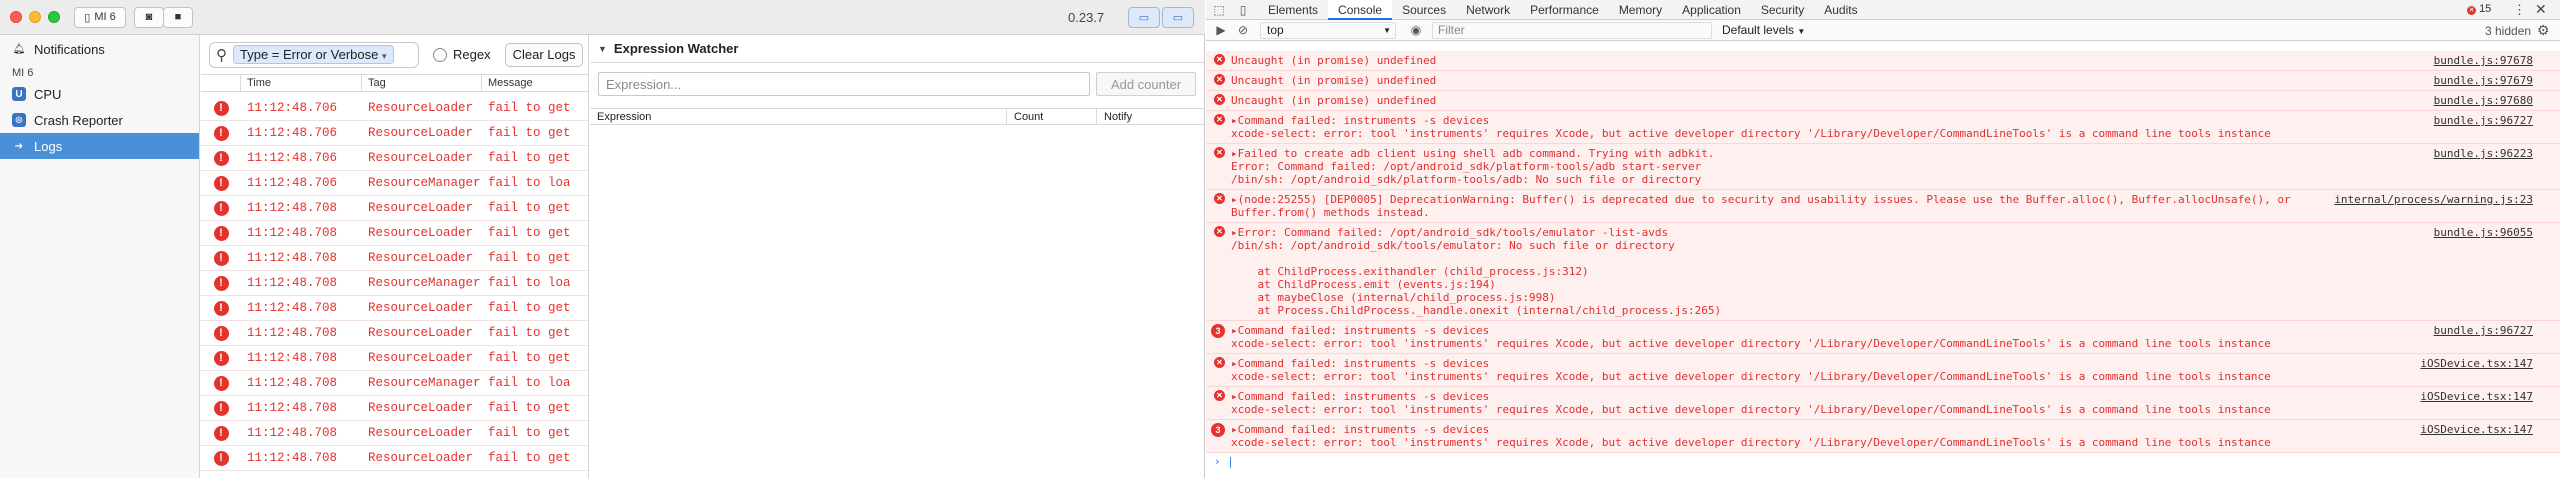 The width and height of the screenshot is (2560, 478). I want to click on source-link: bundle.js:96223, so click(2483, 153).